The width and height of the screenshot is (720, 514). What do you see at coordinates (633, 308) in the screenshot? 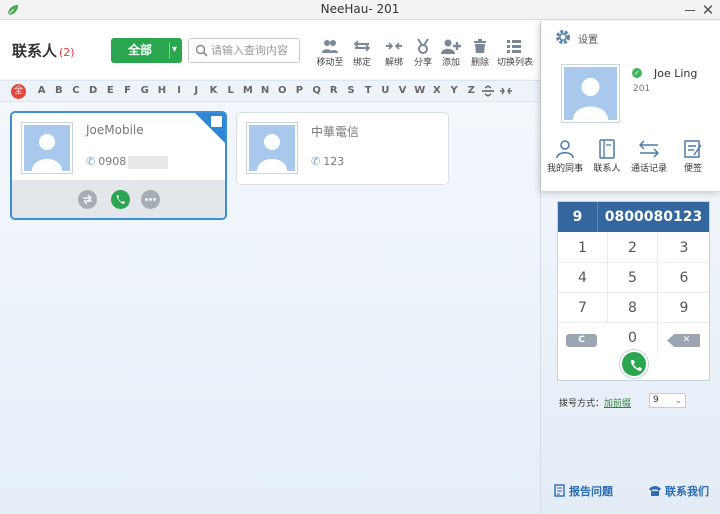
I see `key-8: 8` at bounding box center [633, 308].